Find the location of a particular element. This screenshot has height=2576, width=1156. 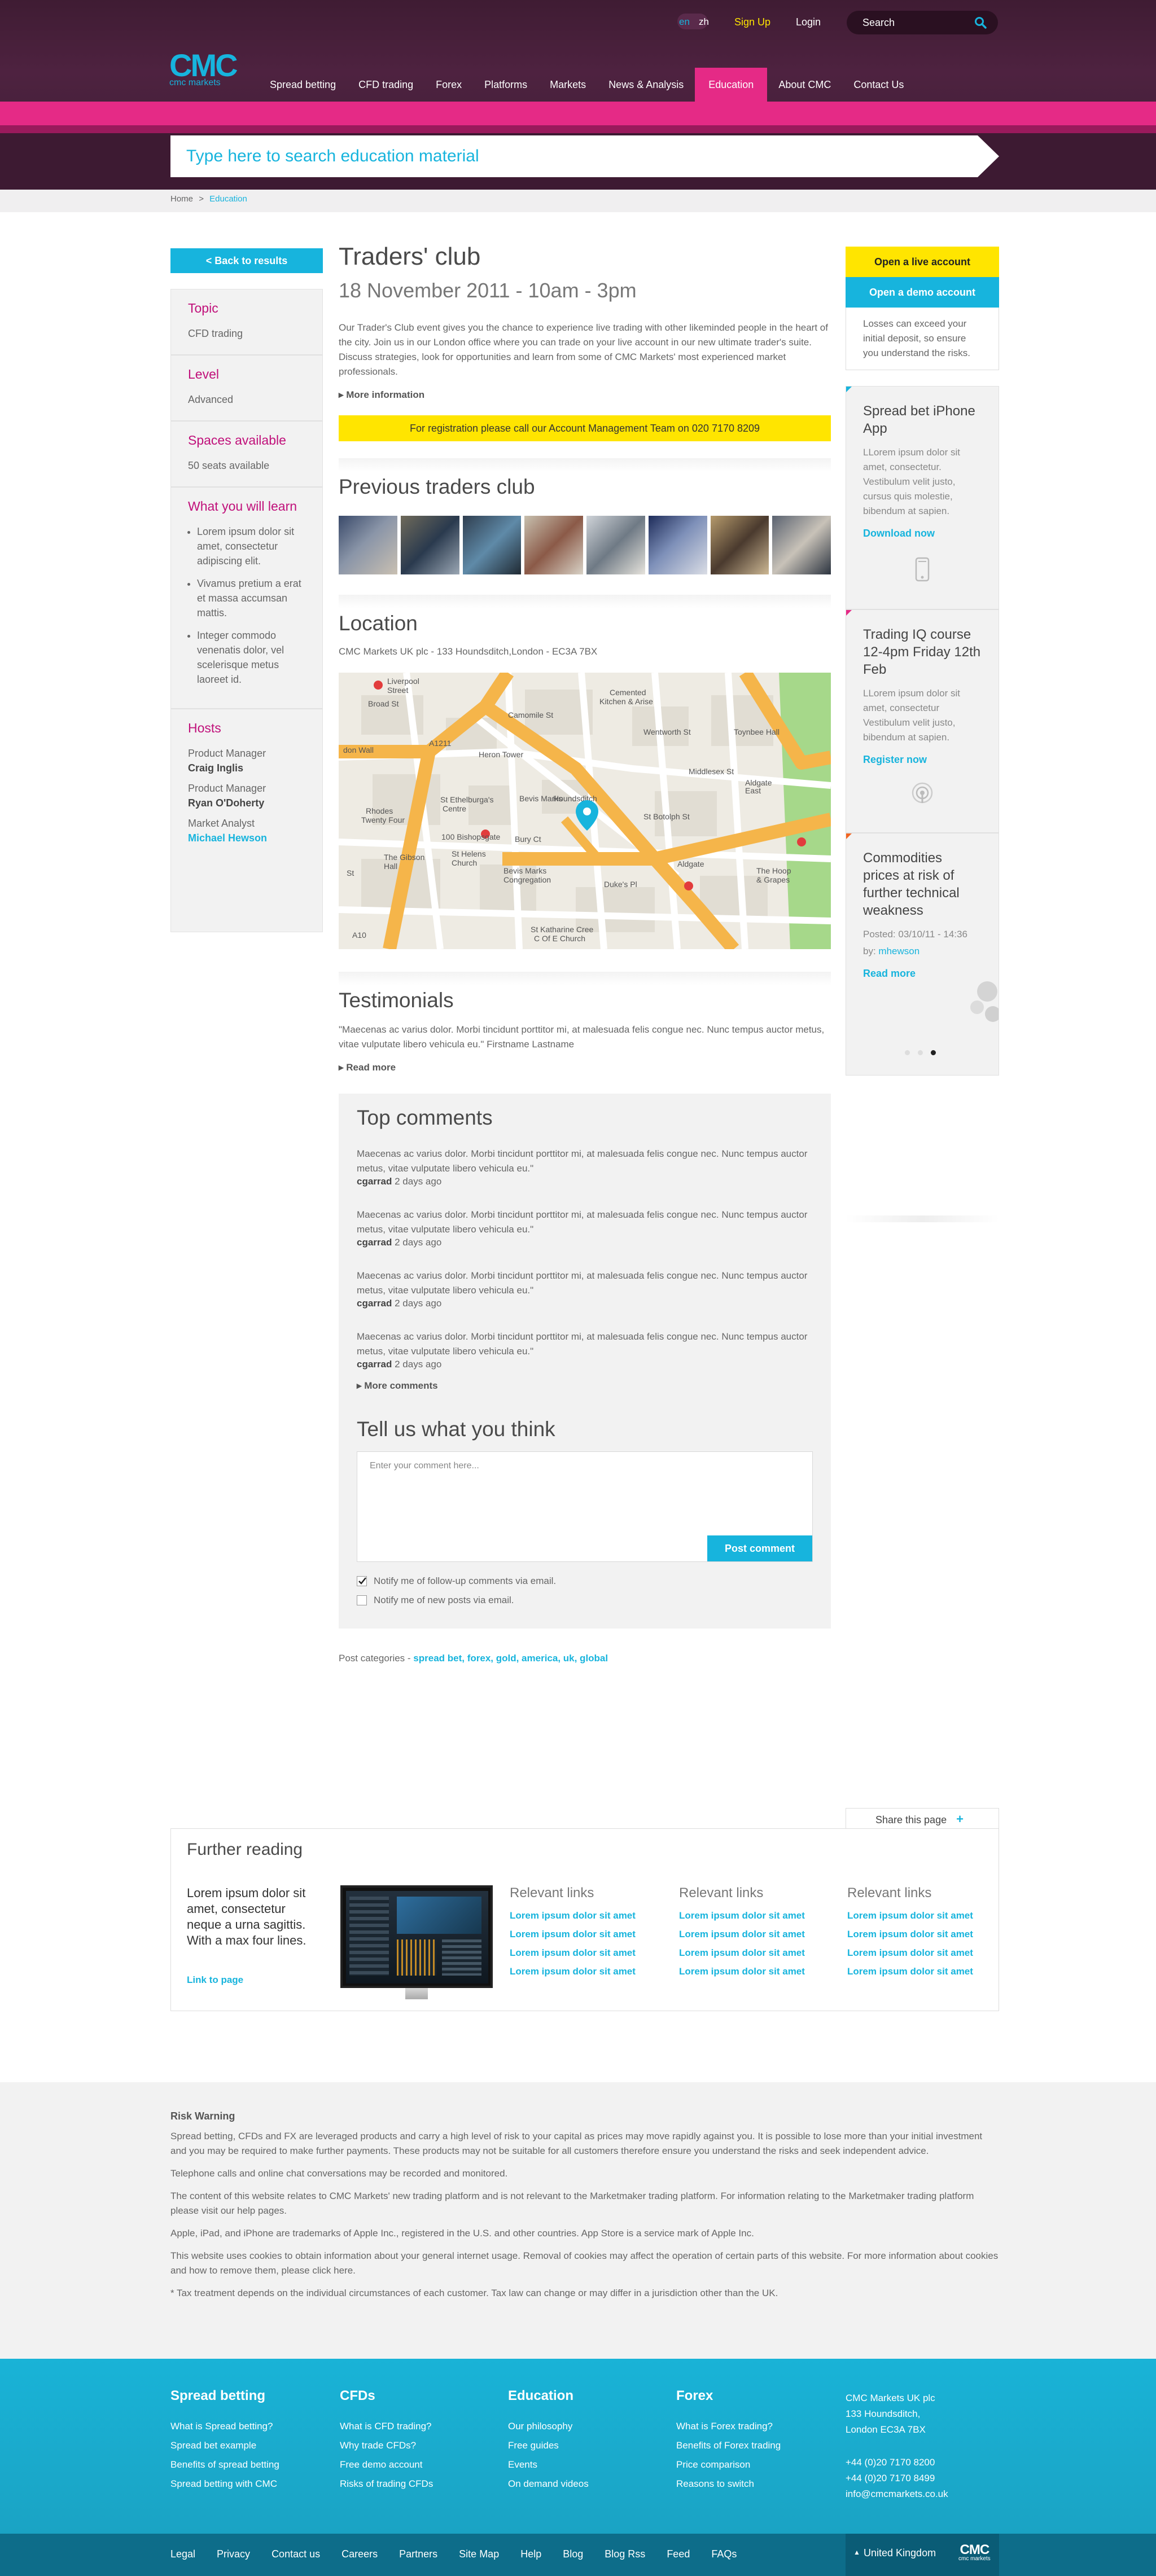

download-now-link: Download now is located at coordinates (922, 533).